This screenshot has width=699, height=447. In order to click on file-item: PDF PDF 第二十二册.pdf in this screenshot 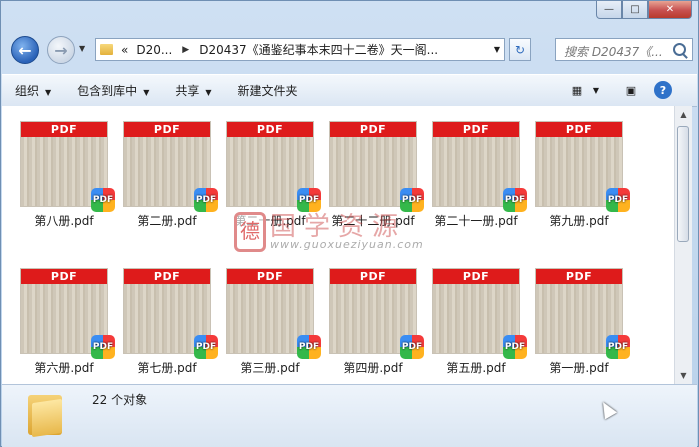, I will do `click(373, 175)`.